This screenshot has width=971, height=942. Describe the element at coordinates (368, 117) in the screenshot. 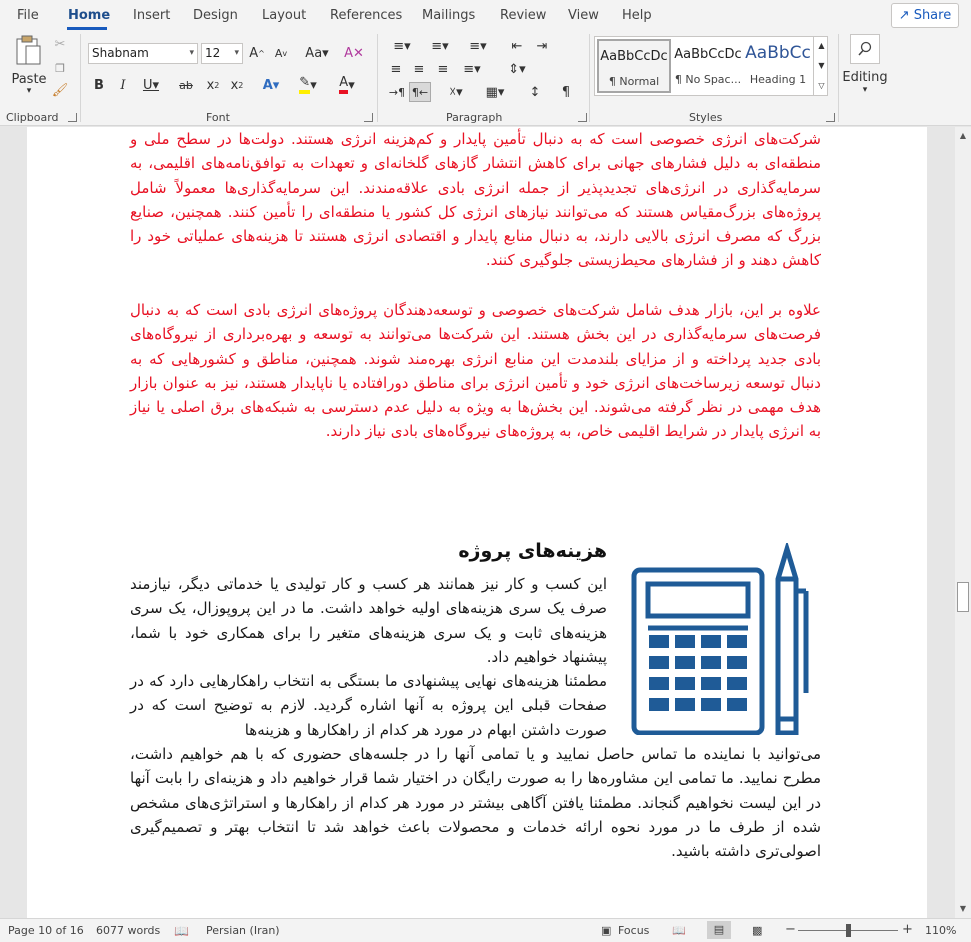

I see `font-launcher-icon` at that location.